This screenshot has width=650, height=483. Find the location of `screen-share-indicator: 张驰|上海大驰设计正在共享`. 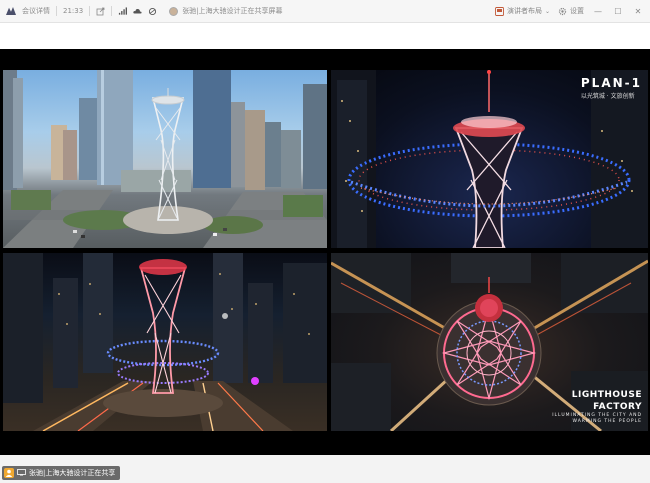

screen-share-indicator: 张驰|上海大驰设计正在共享 is located at coordinates (61, 473).